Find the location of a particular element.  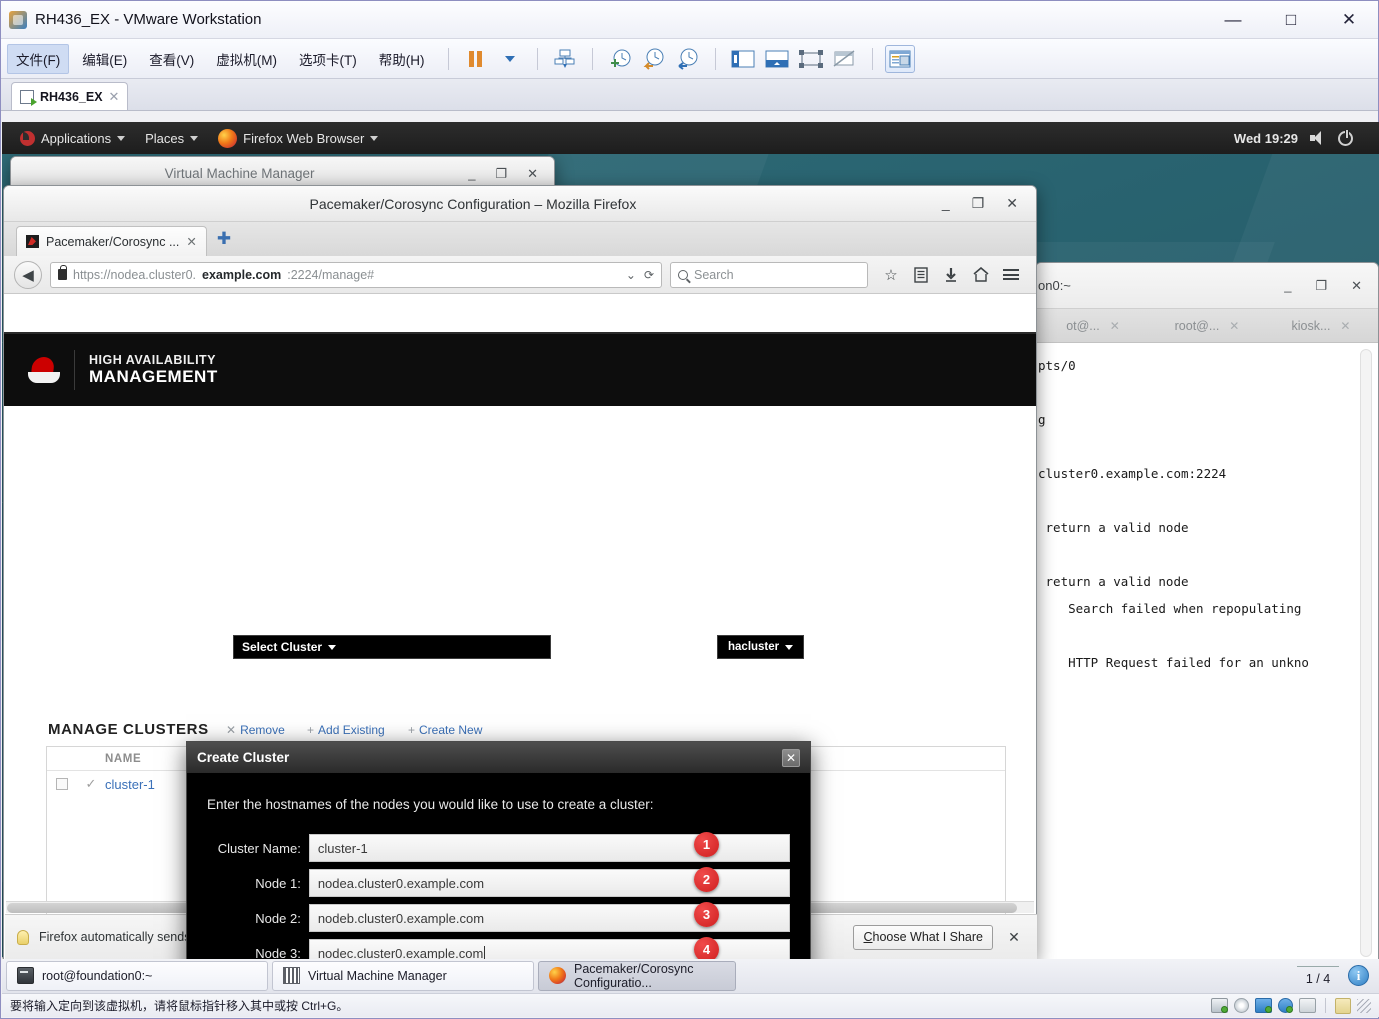

url-dropdown-icon: ⌄ is located at coordinates (631, 275).